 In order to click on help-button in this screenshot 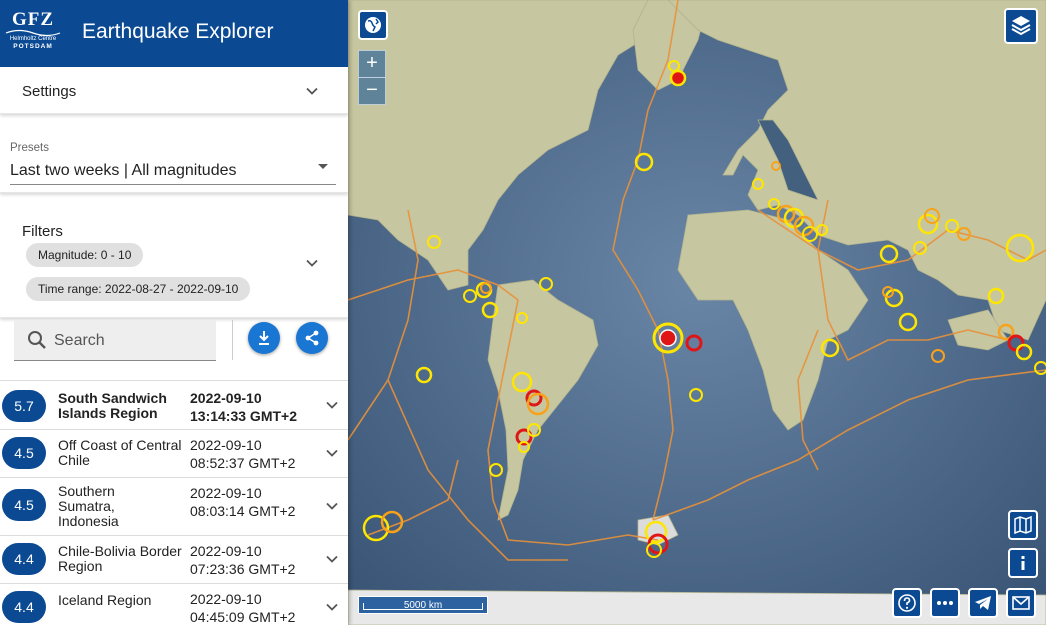, I will do `click(907, 603)`.